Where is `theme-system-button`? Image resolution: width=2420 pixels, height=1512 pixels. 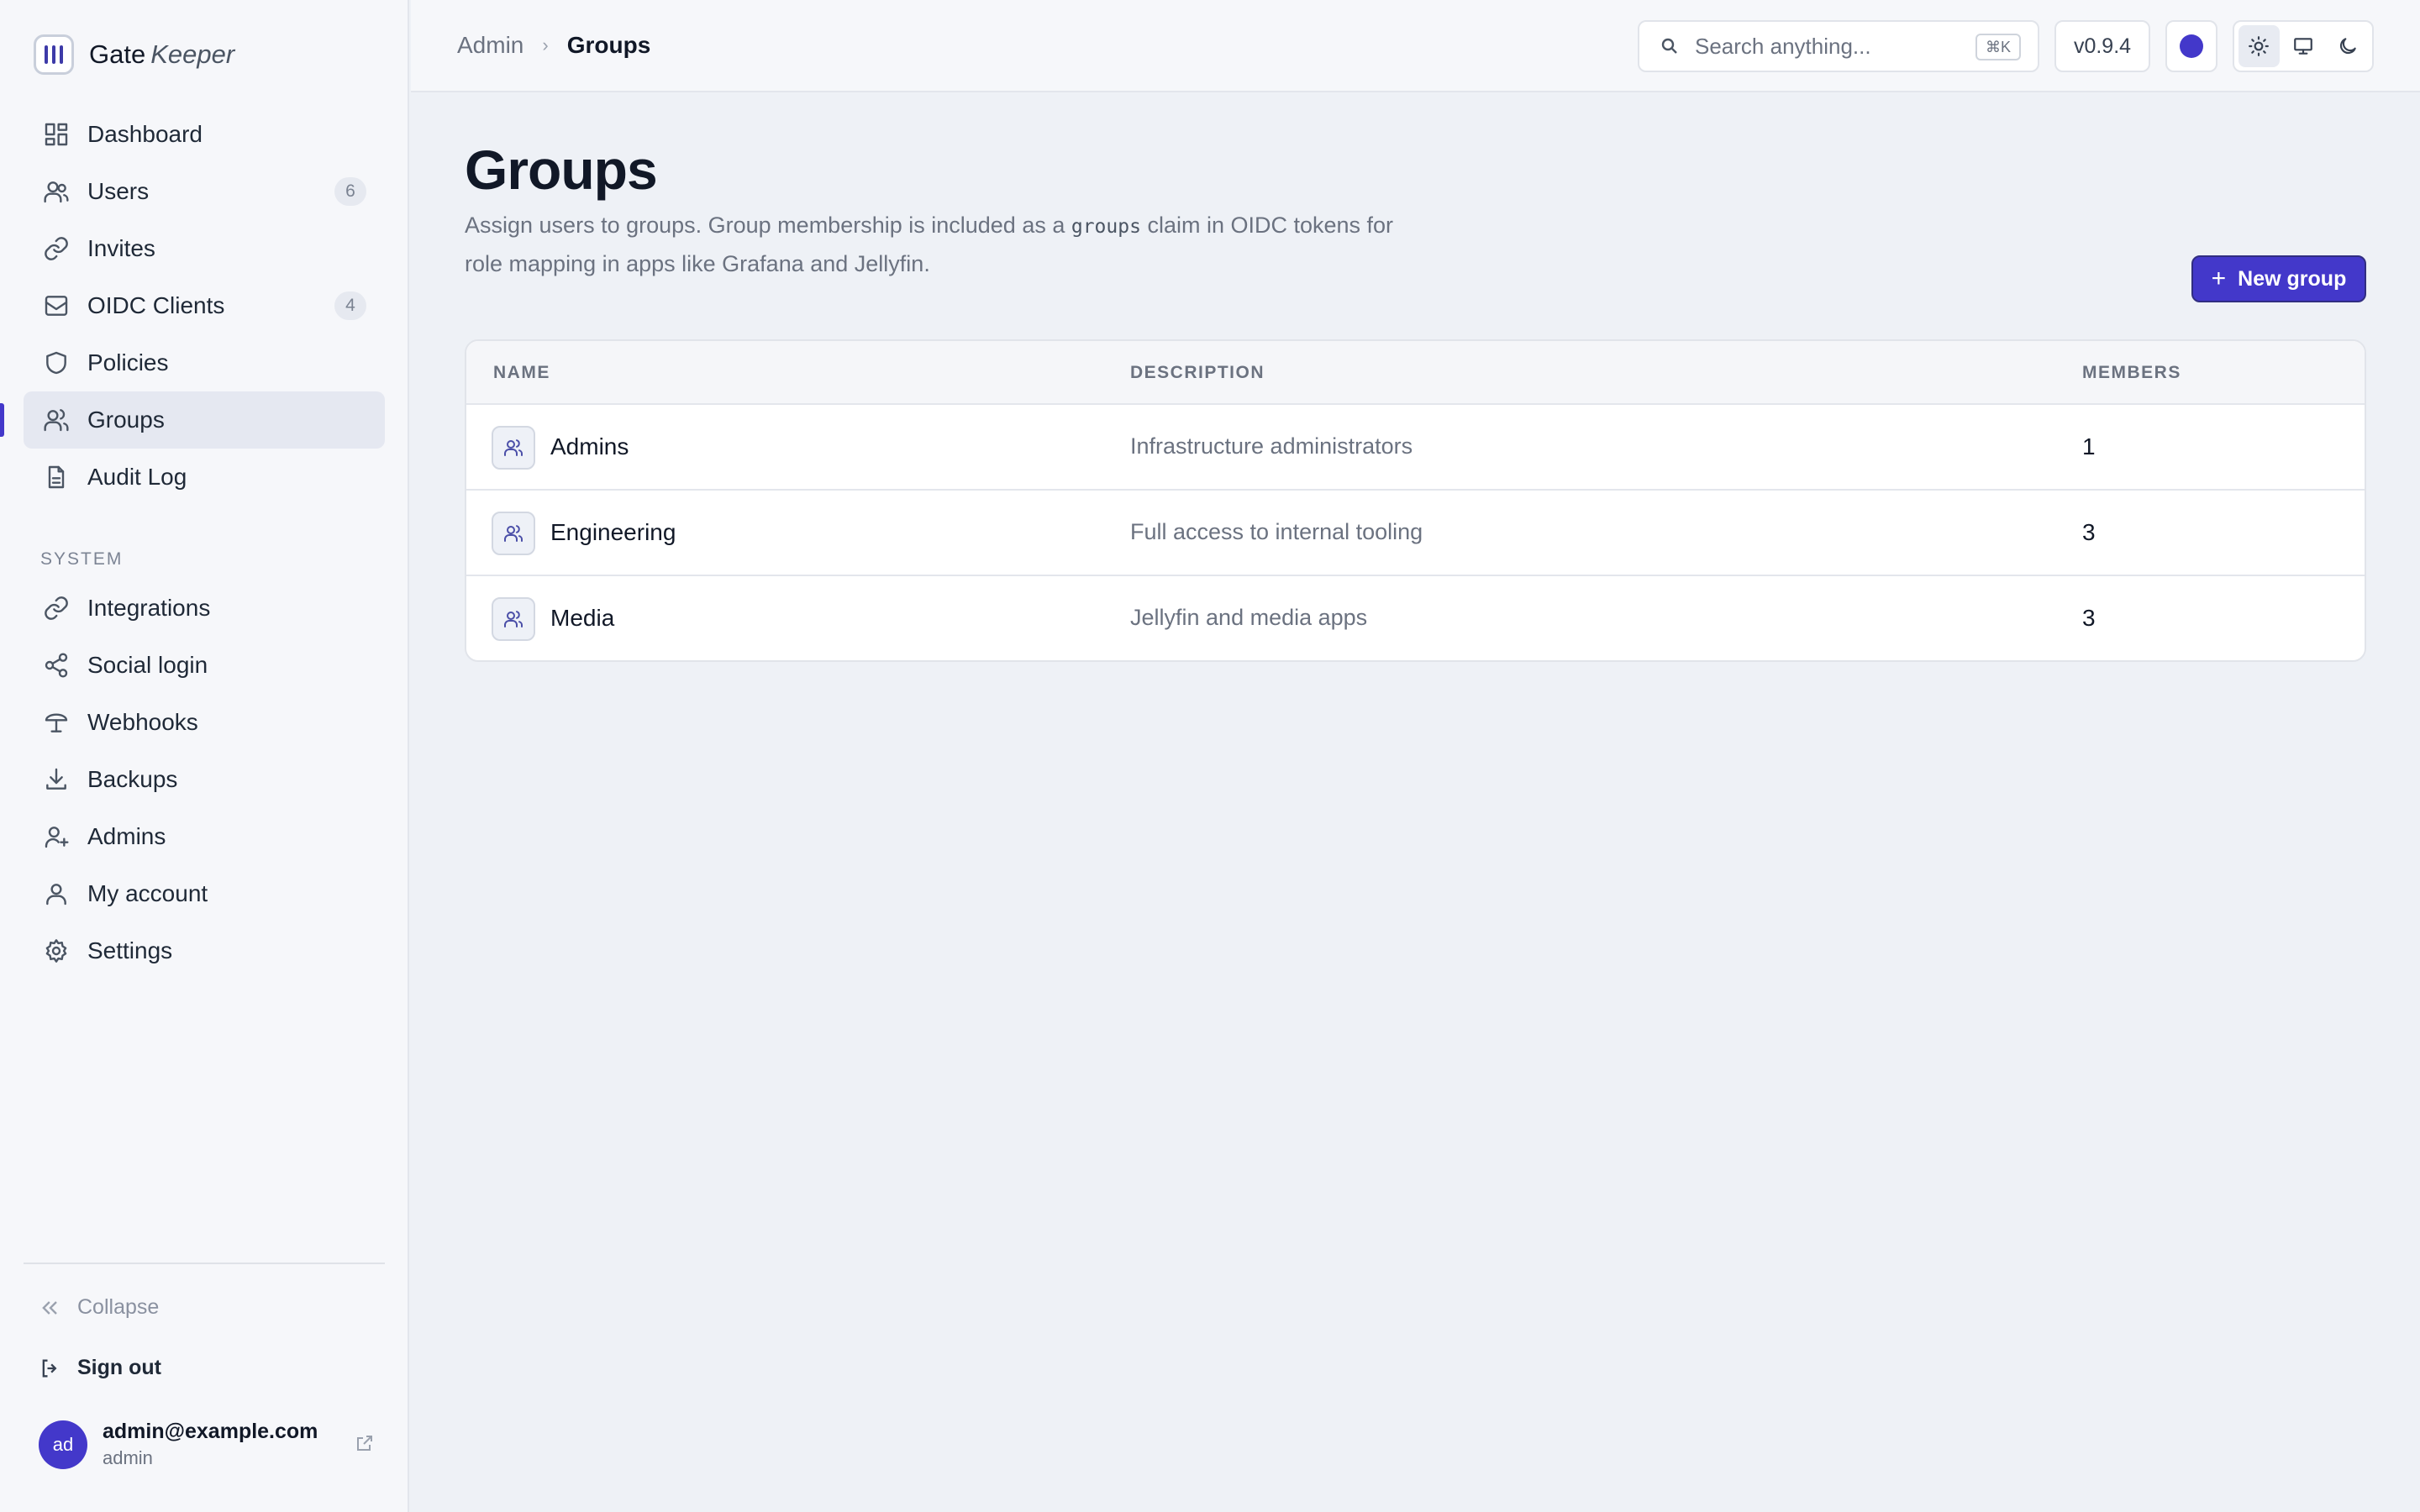 theme-system-button is located at coordinates (2303, 46).